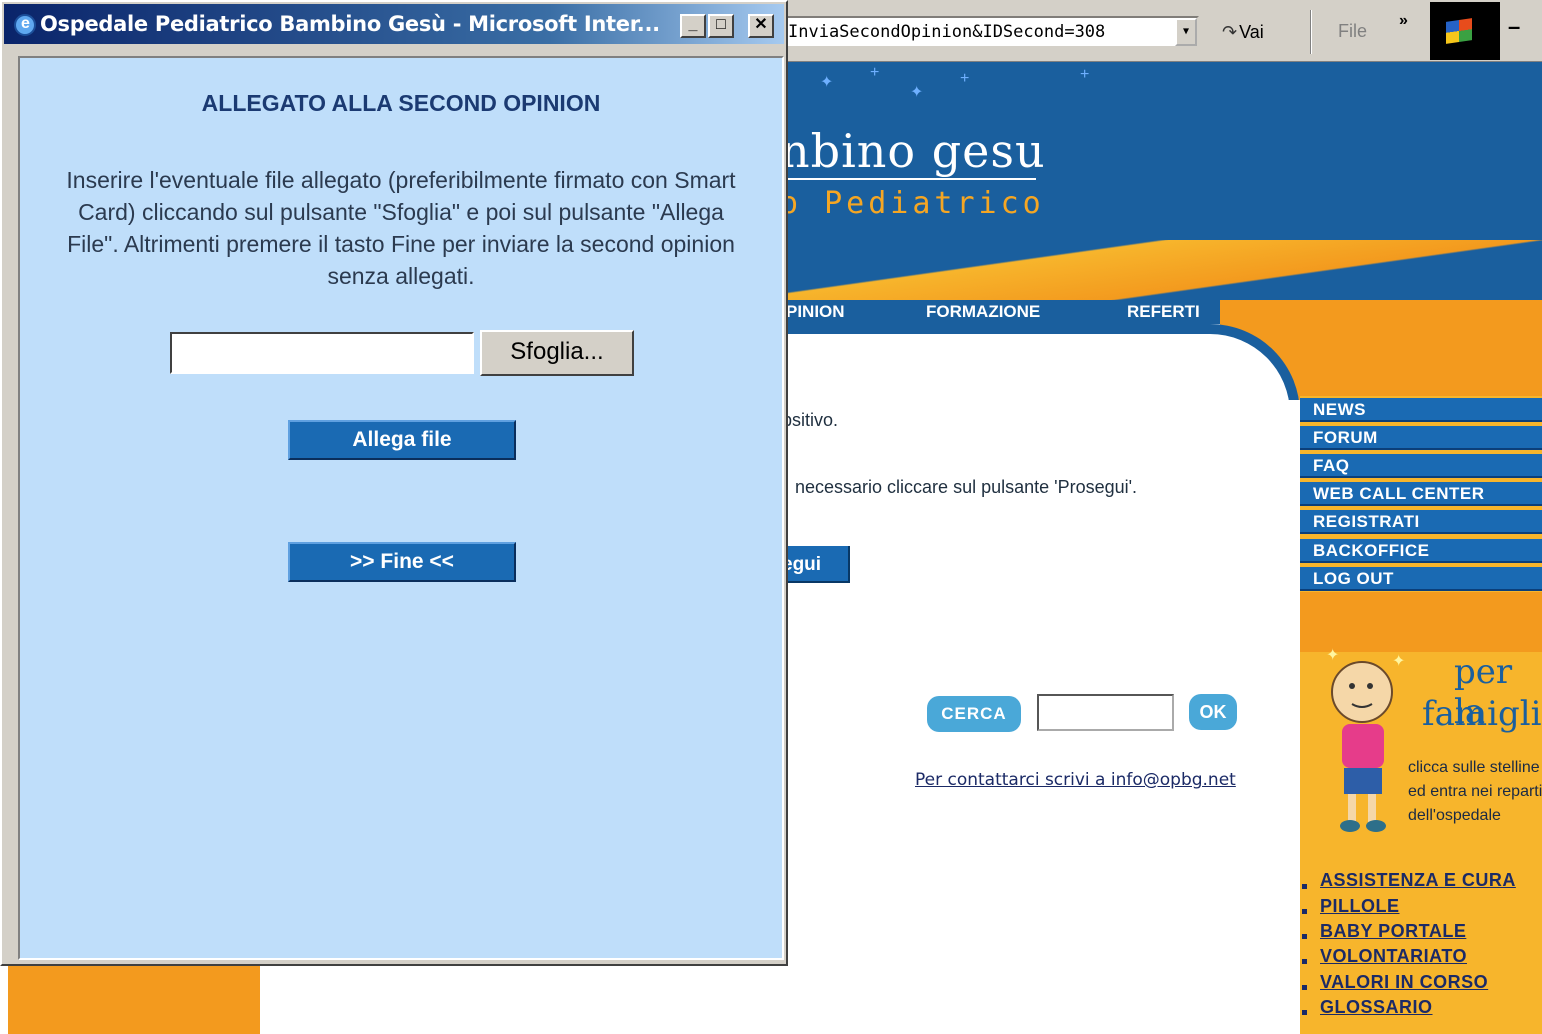 The width and height of the screenshot is (1542, 1034). Describe the element at coordinates (1376, 1007) in the screenshot. I see `family-link-glossario: GLOSSARIO` at that location.